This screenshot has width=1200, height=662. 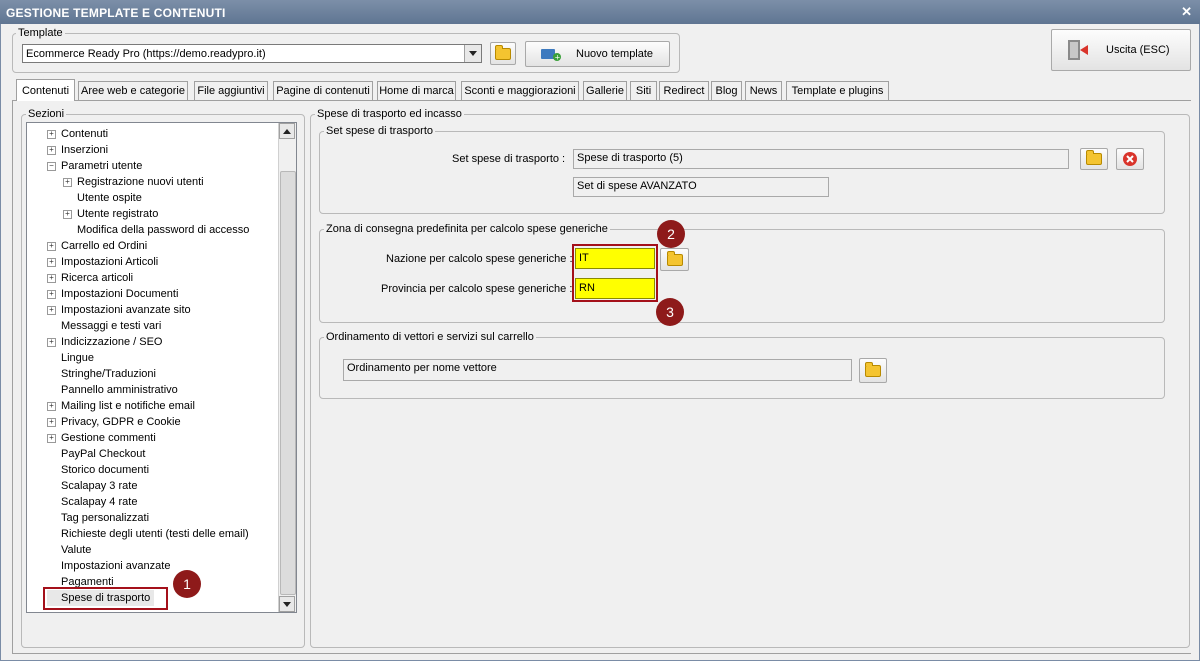 What do you see at coordinates (116, 13) in the screenshot?
I see `window-title: GESTIONE TEMPLATE E CONTENUTI` at bounding box center [116, 13].